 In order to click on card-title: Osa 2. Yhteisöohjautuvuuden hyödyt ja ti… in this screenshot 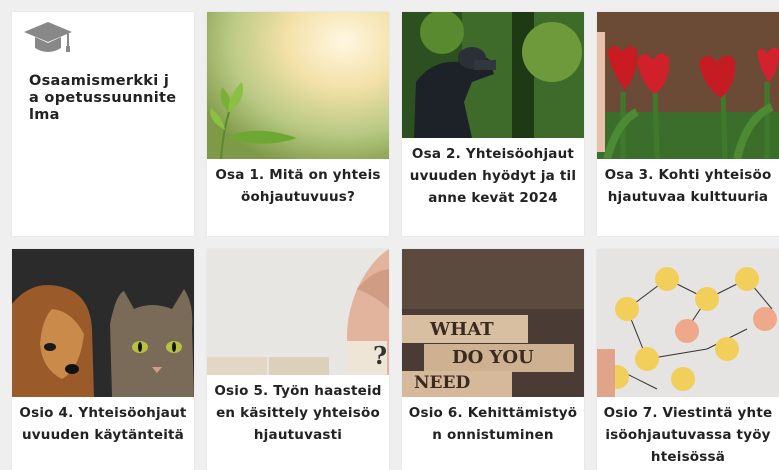, I will do `click(493, 176)`.